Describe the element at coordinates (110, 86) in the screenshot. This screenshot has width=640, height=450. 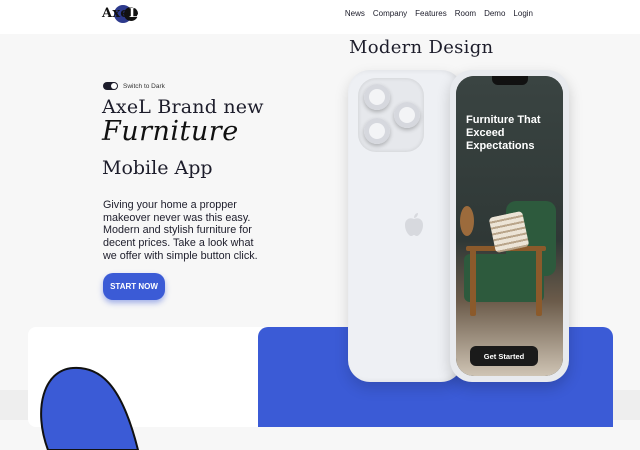
I see `dark-mode-toggle` at that location.